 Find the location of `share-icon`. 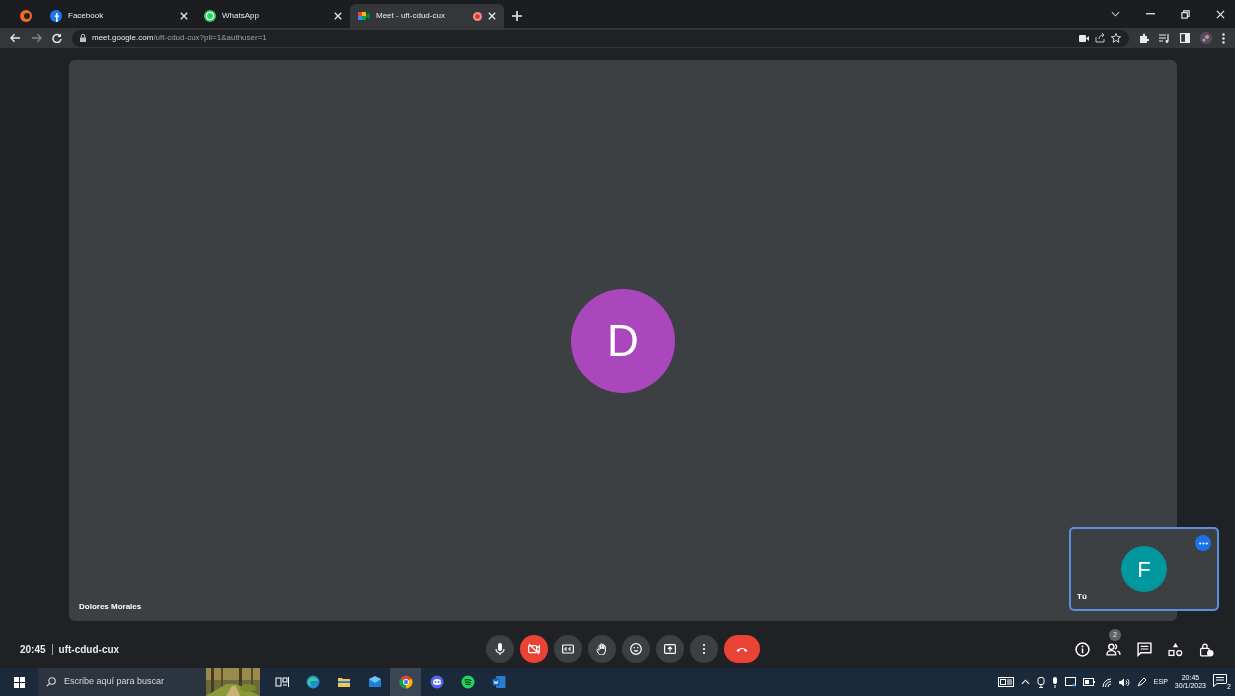

share-icon is located at coordinates (1100, 38).